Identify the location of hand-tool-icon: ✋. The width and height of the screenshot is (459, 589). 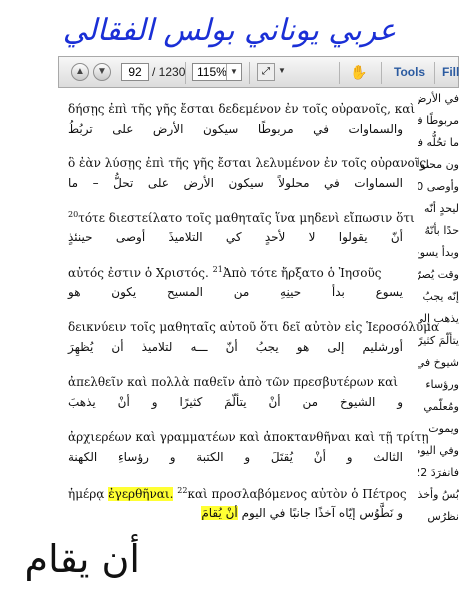
(359, 72).